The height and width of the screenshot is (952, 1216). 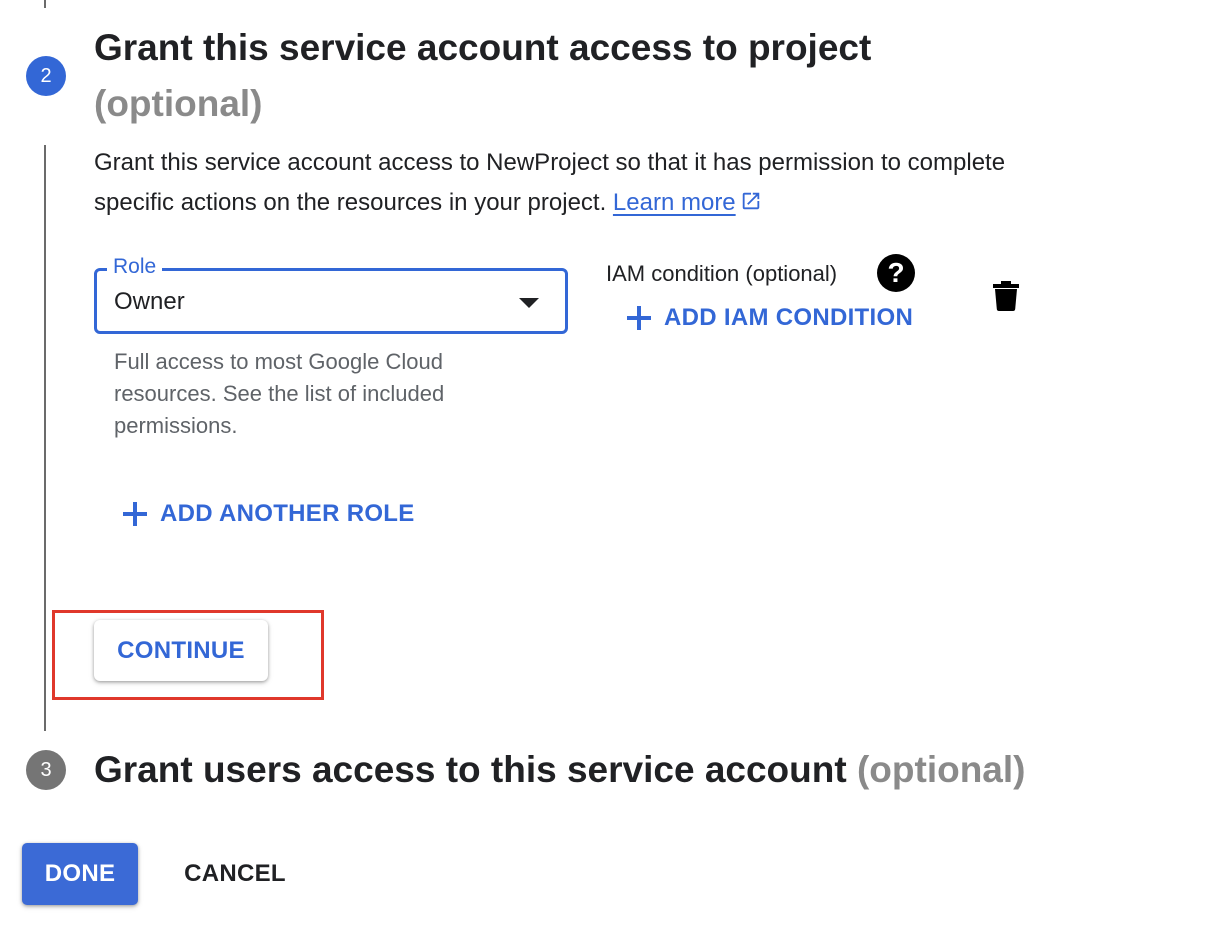 I want to click on add-iam-condition-label: ADD IAM CONDITION, so click(x=789, y=317).